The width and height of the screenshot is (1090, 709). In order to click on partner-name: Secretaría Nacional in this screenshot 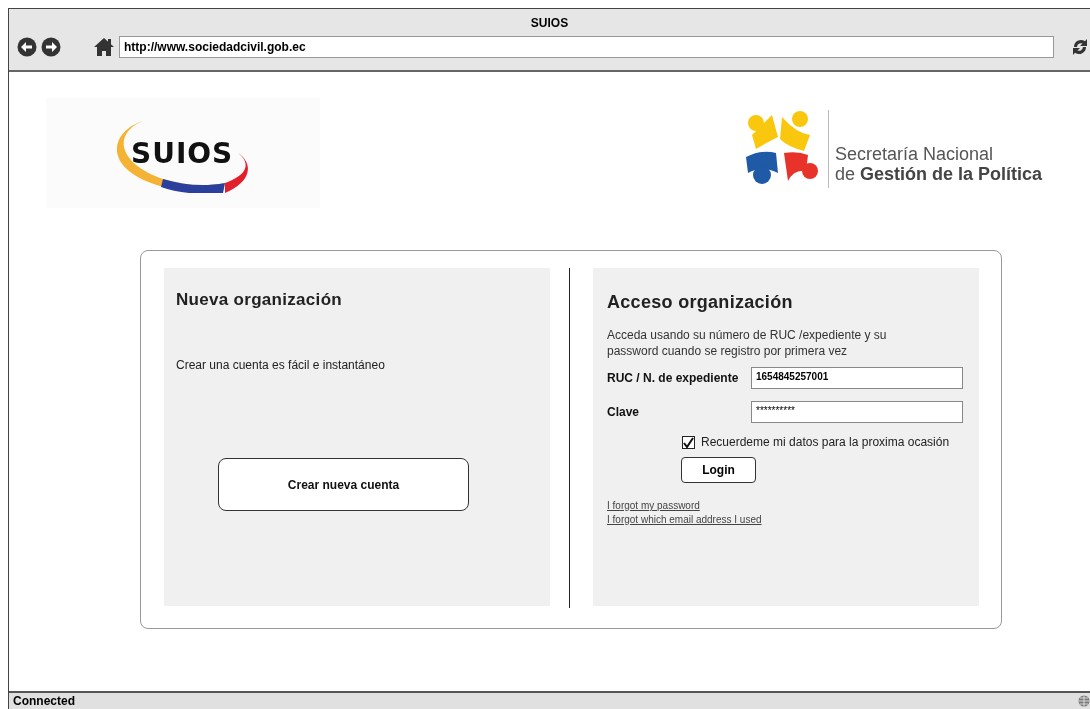, I will do `click(914, 154)`.